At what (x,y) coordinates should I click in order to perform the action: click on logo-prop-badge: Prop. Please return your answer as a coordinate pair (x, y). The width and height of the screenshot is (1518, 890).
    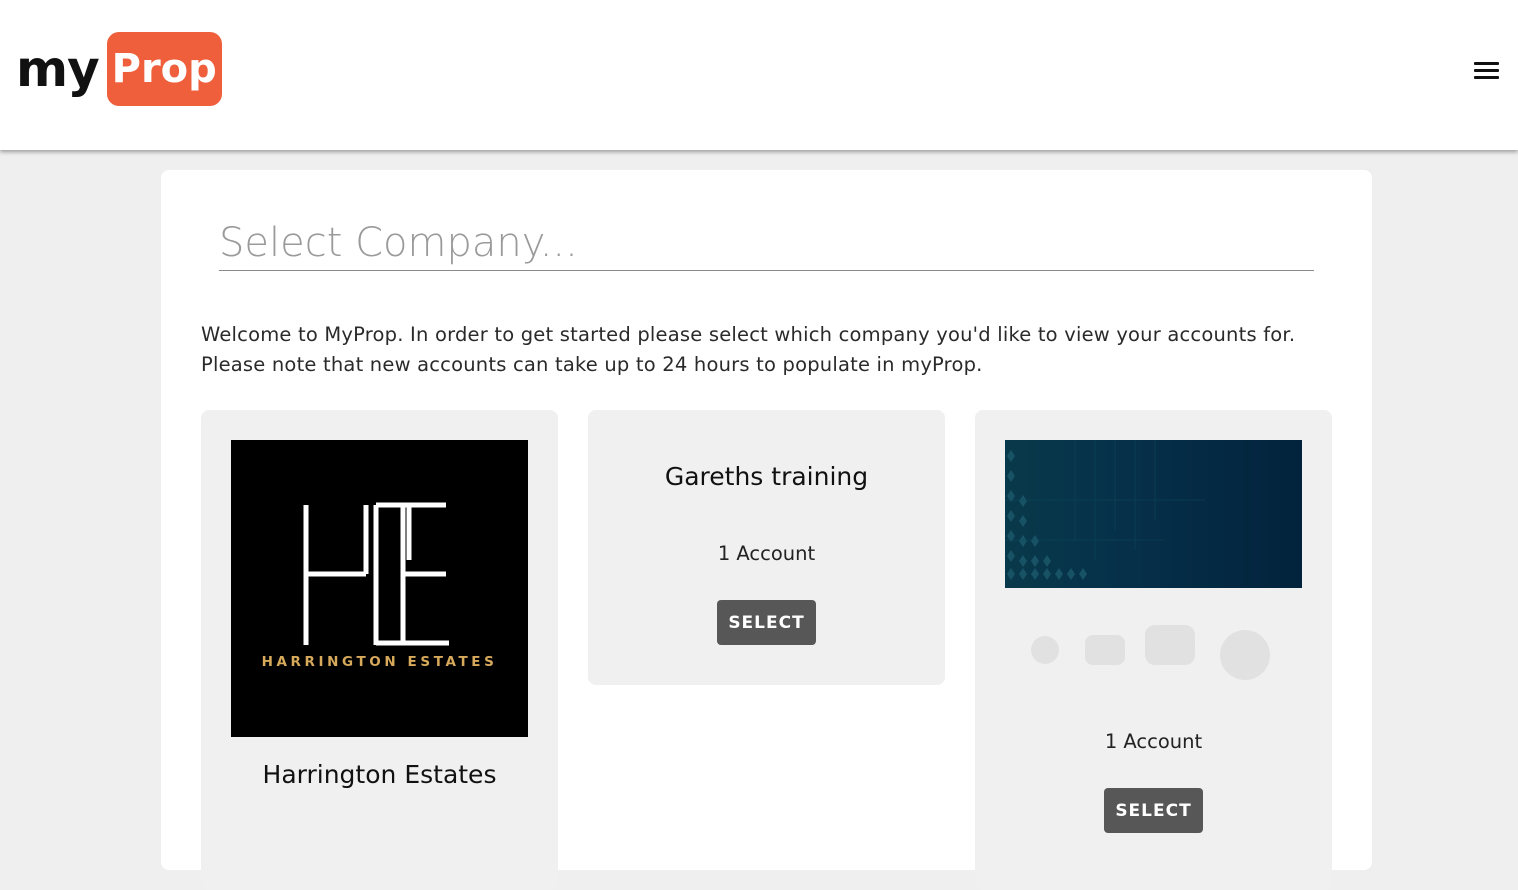
    Looking at the image, I should click on (164, 69).